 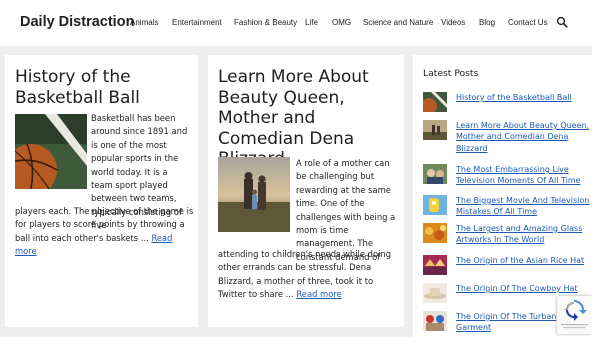 I want to click on nav-item-life: Life, so click(x=311, y=22).